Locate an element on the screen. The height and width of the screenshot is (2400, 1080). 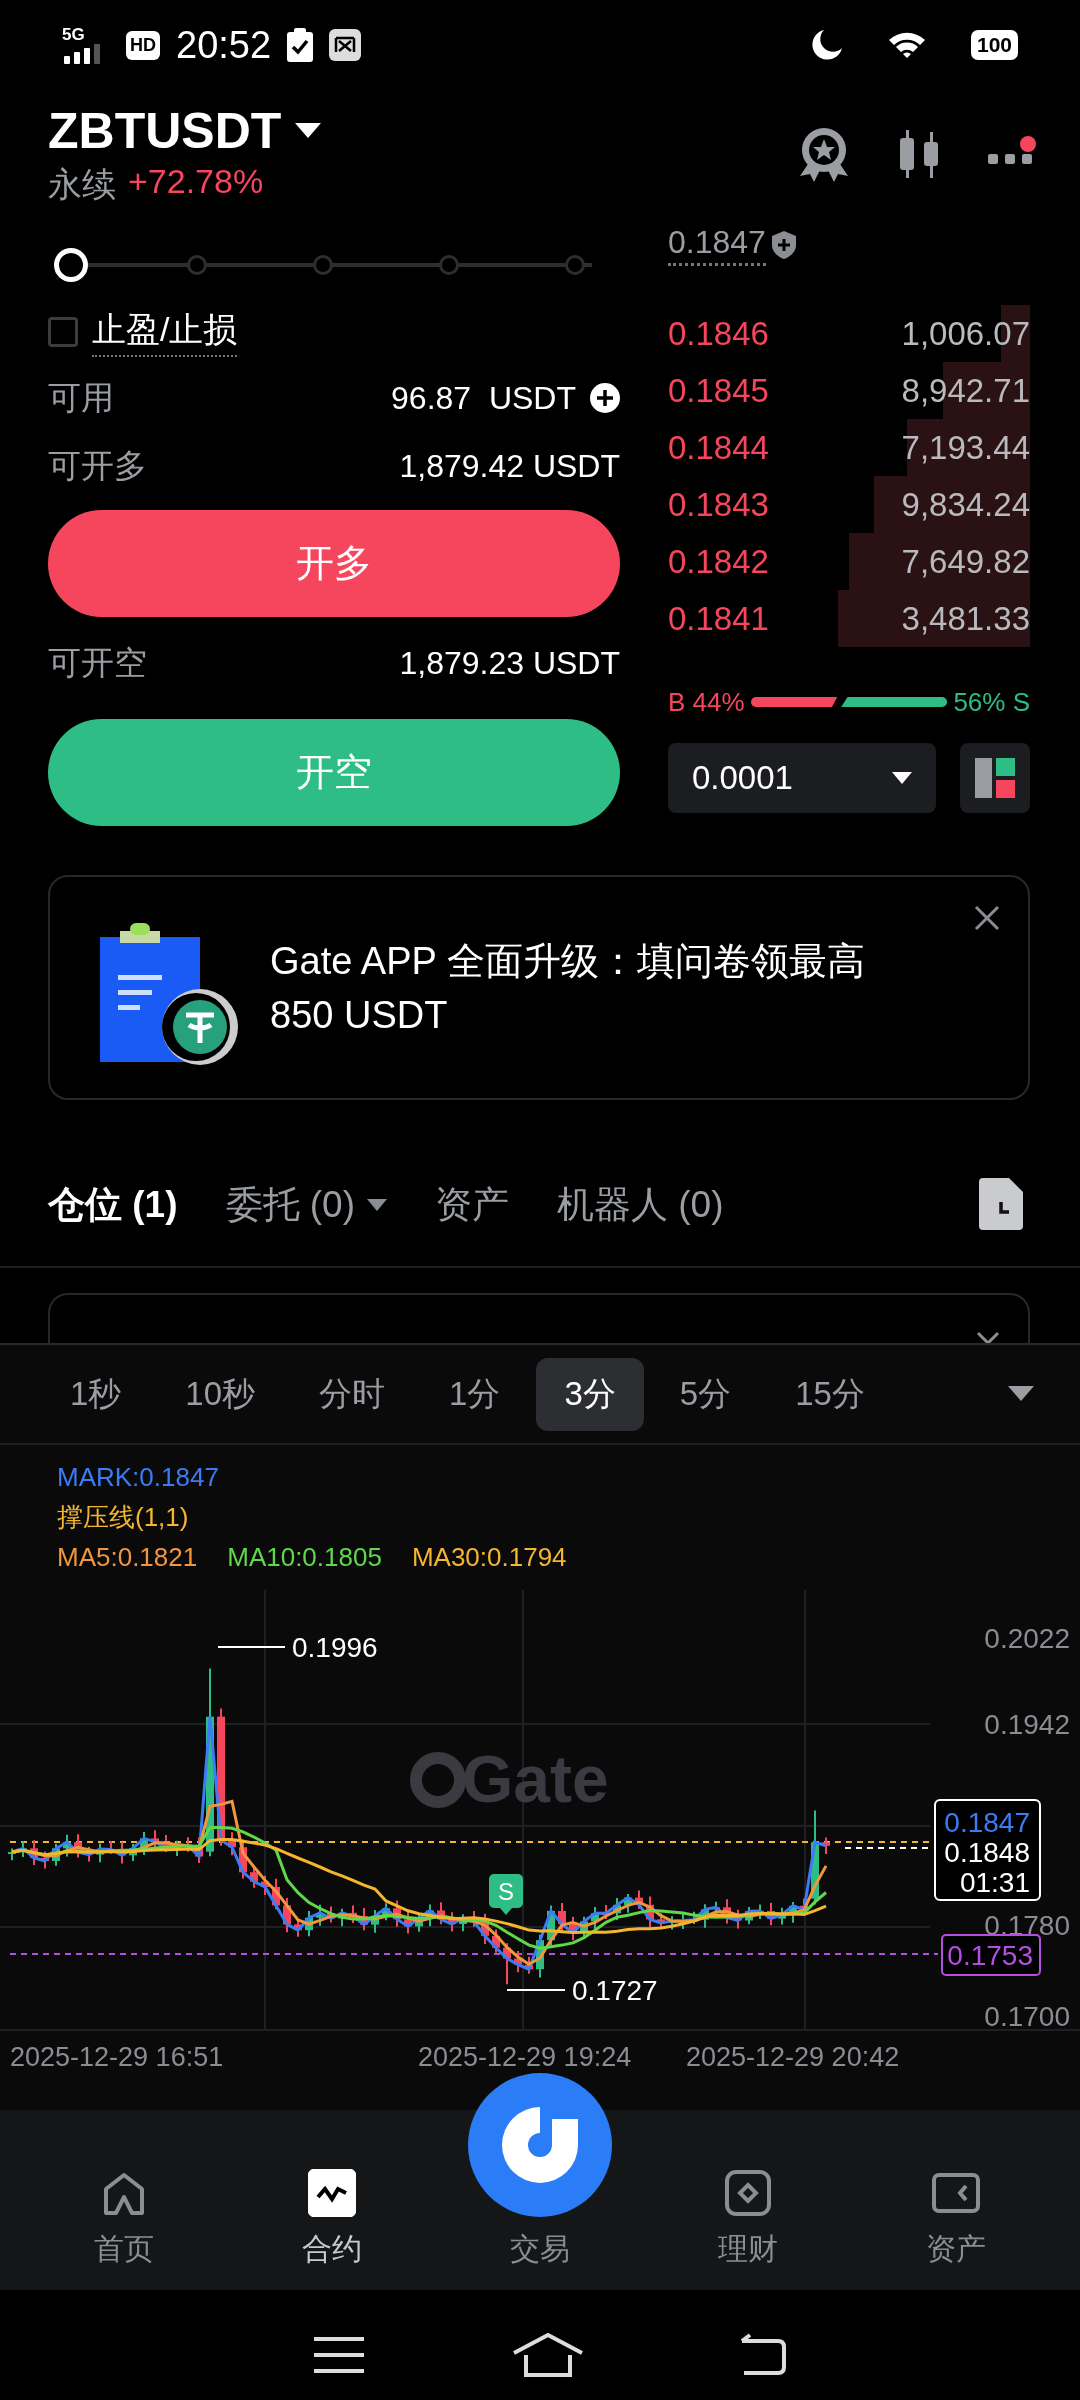
interval-tab: 15分 is located at coordinates (830, 1394).